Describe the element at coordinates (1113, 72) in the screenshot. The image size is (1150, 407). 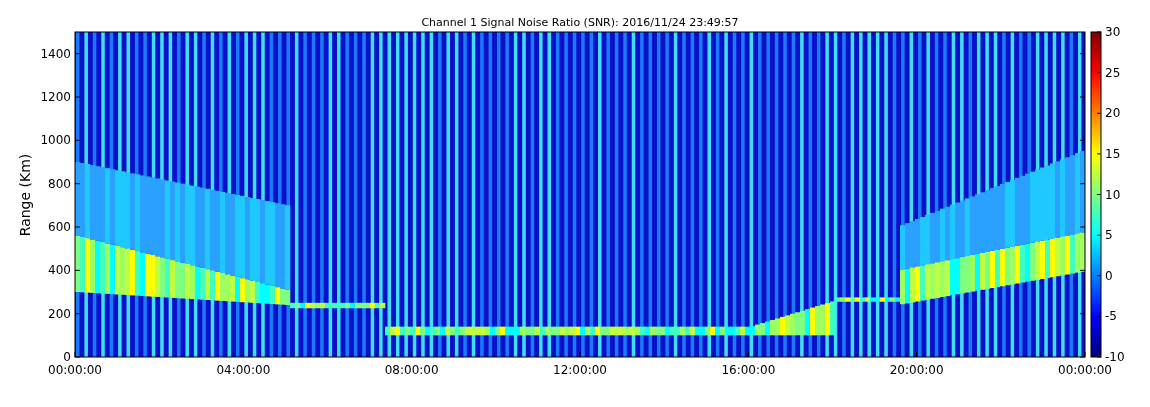
I see `colorbar-tick-label: 25` at that location.